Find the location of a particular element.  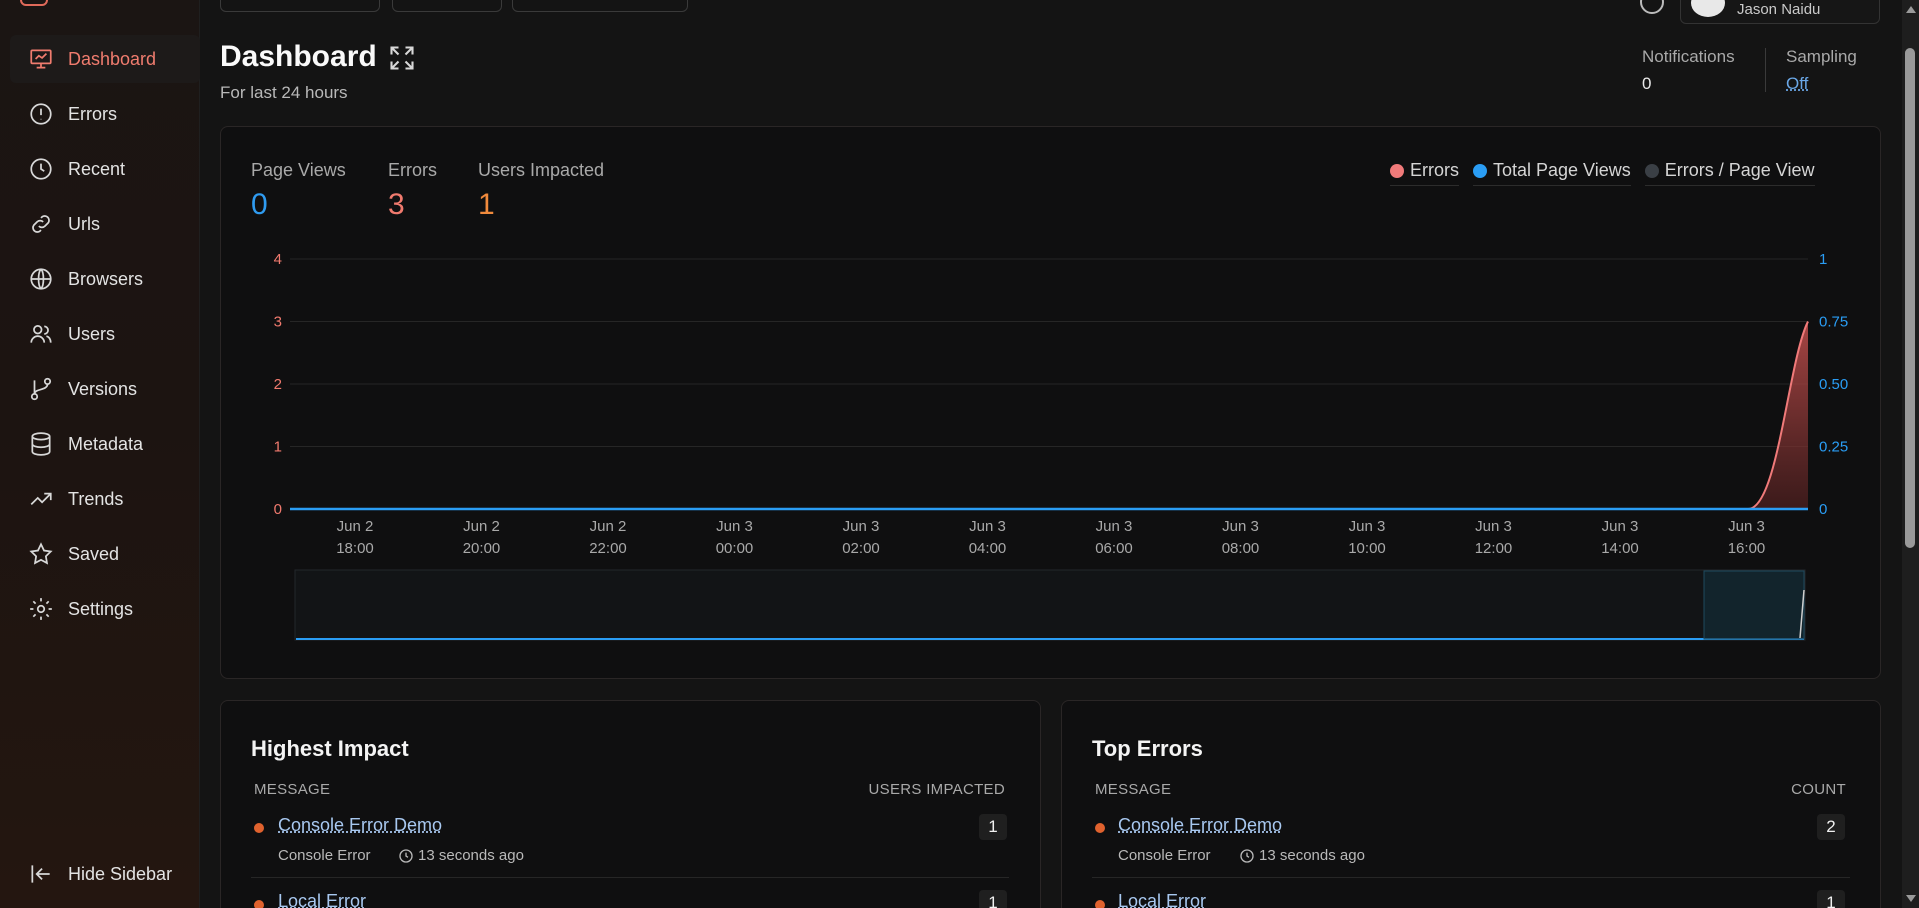

page-title: Dashboard is located at coordinates (298, 56).